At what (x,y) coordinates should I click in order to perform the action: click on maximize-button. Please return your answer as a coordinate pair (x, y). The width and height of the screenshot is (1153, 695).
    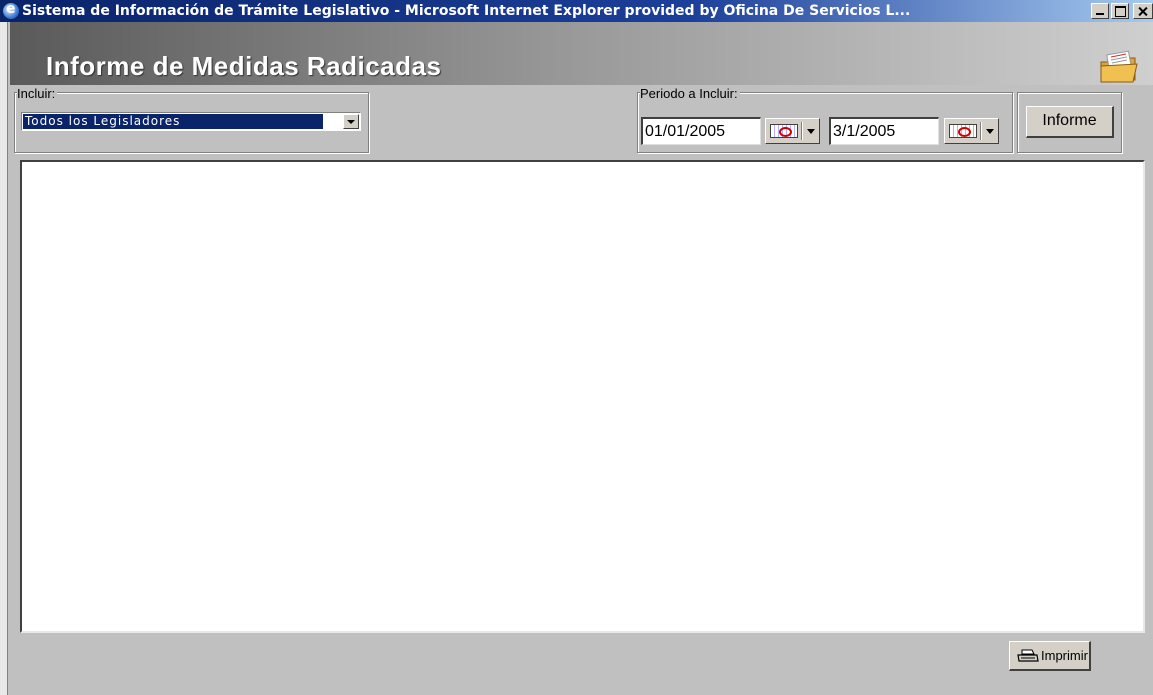
    Looking at the image, I should click on (1120, 11).